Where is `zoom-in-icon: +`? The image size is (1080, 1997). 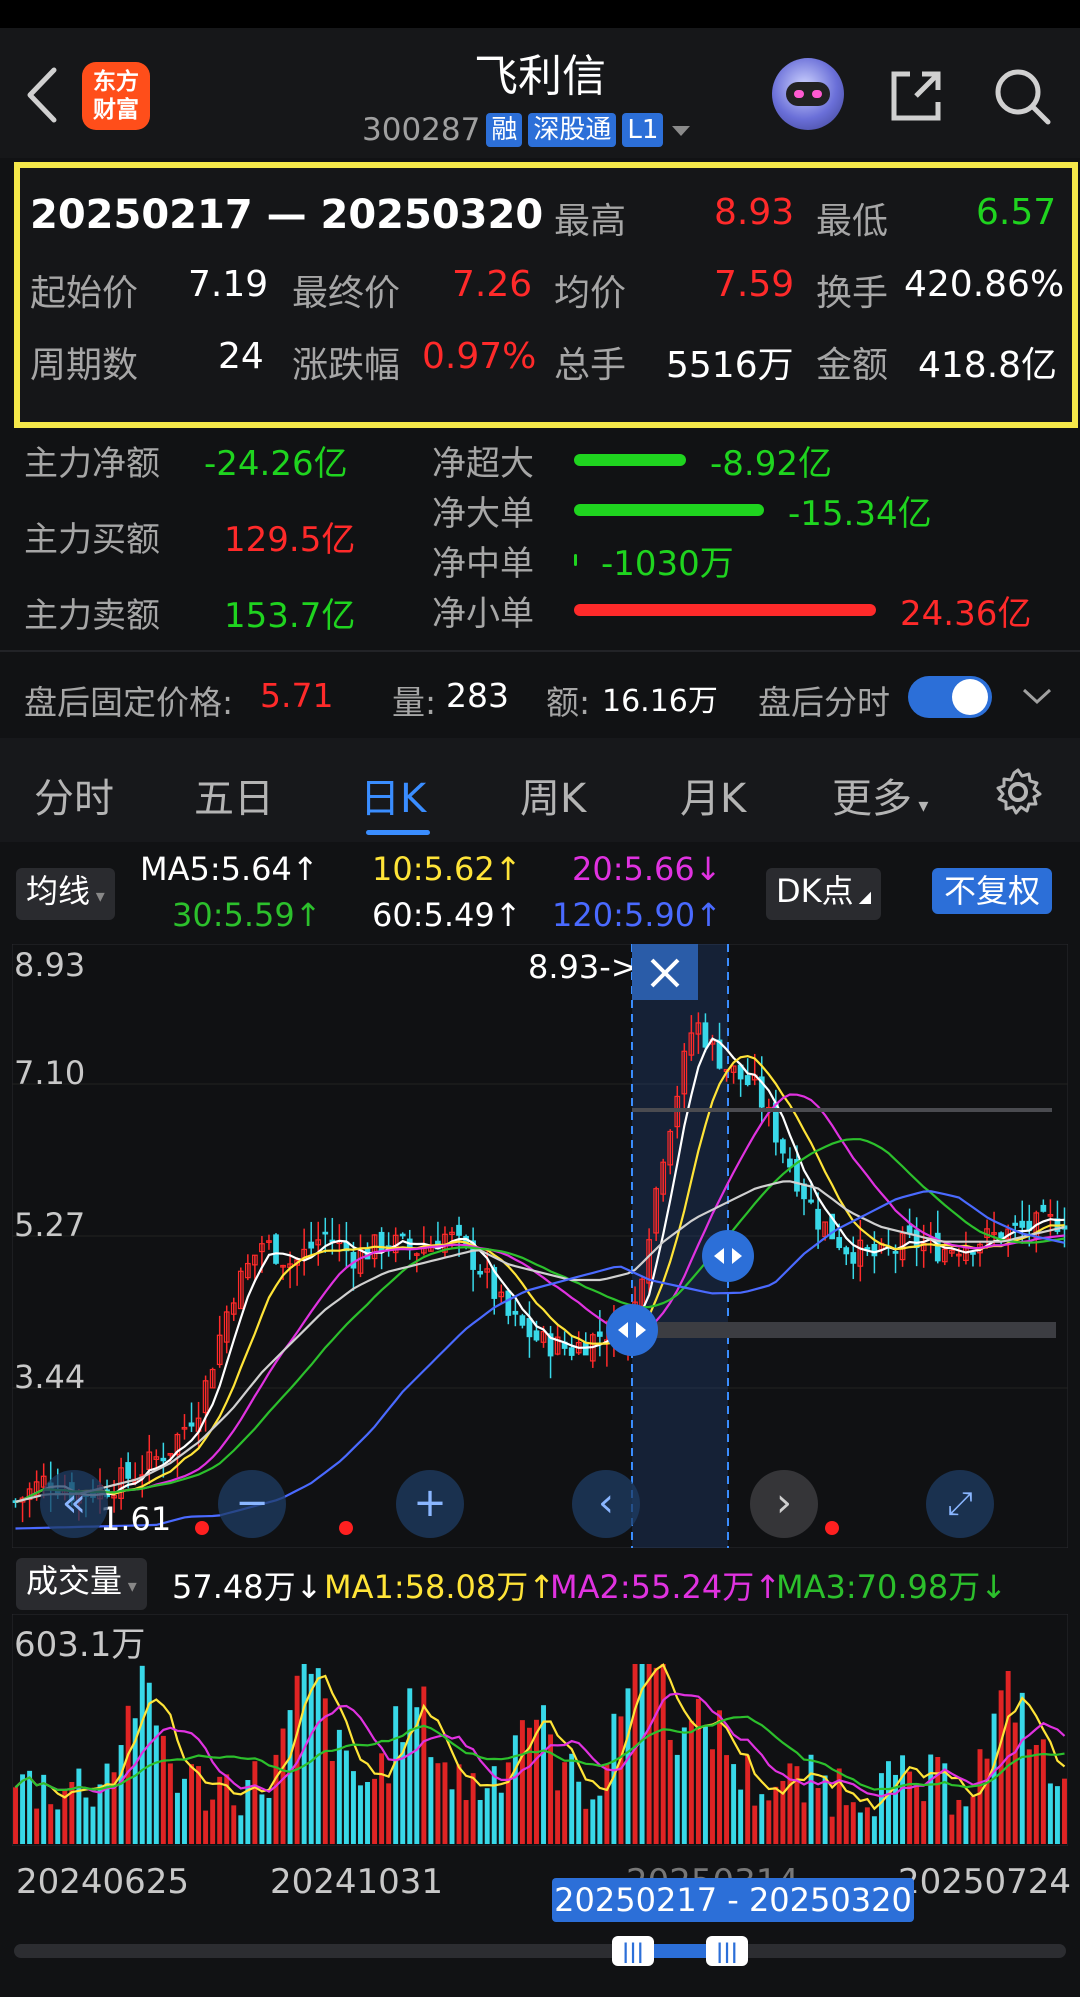 zoom-in-icon: + is located at coordinates (430, 1504).